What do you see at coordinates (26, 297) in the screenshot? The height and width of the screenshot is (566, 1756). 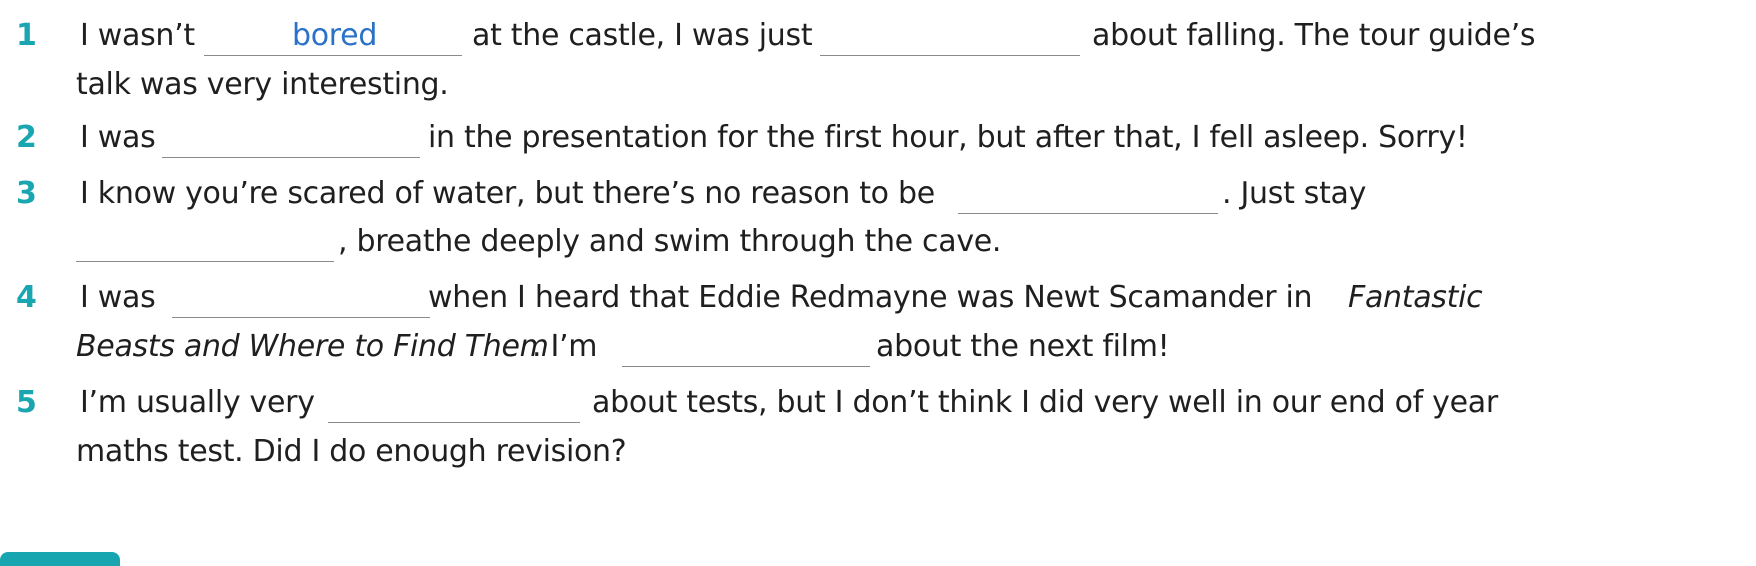 I see `item-number: 4` at bounding box center [26, 297].